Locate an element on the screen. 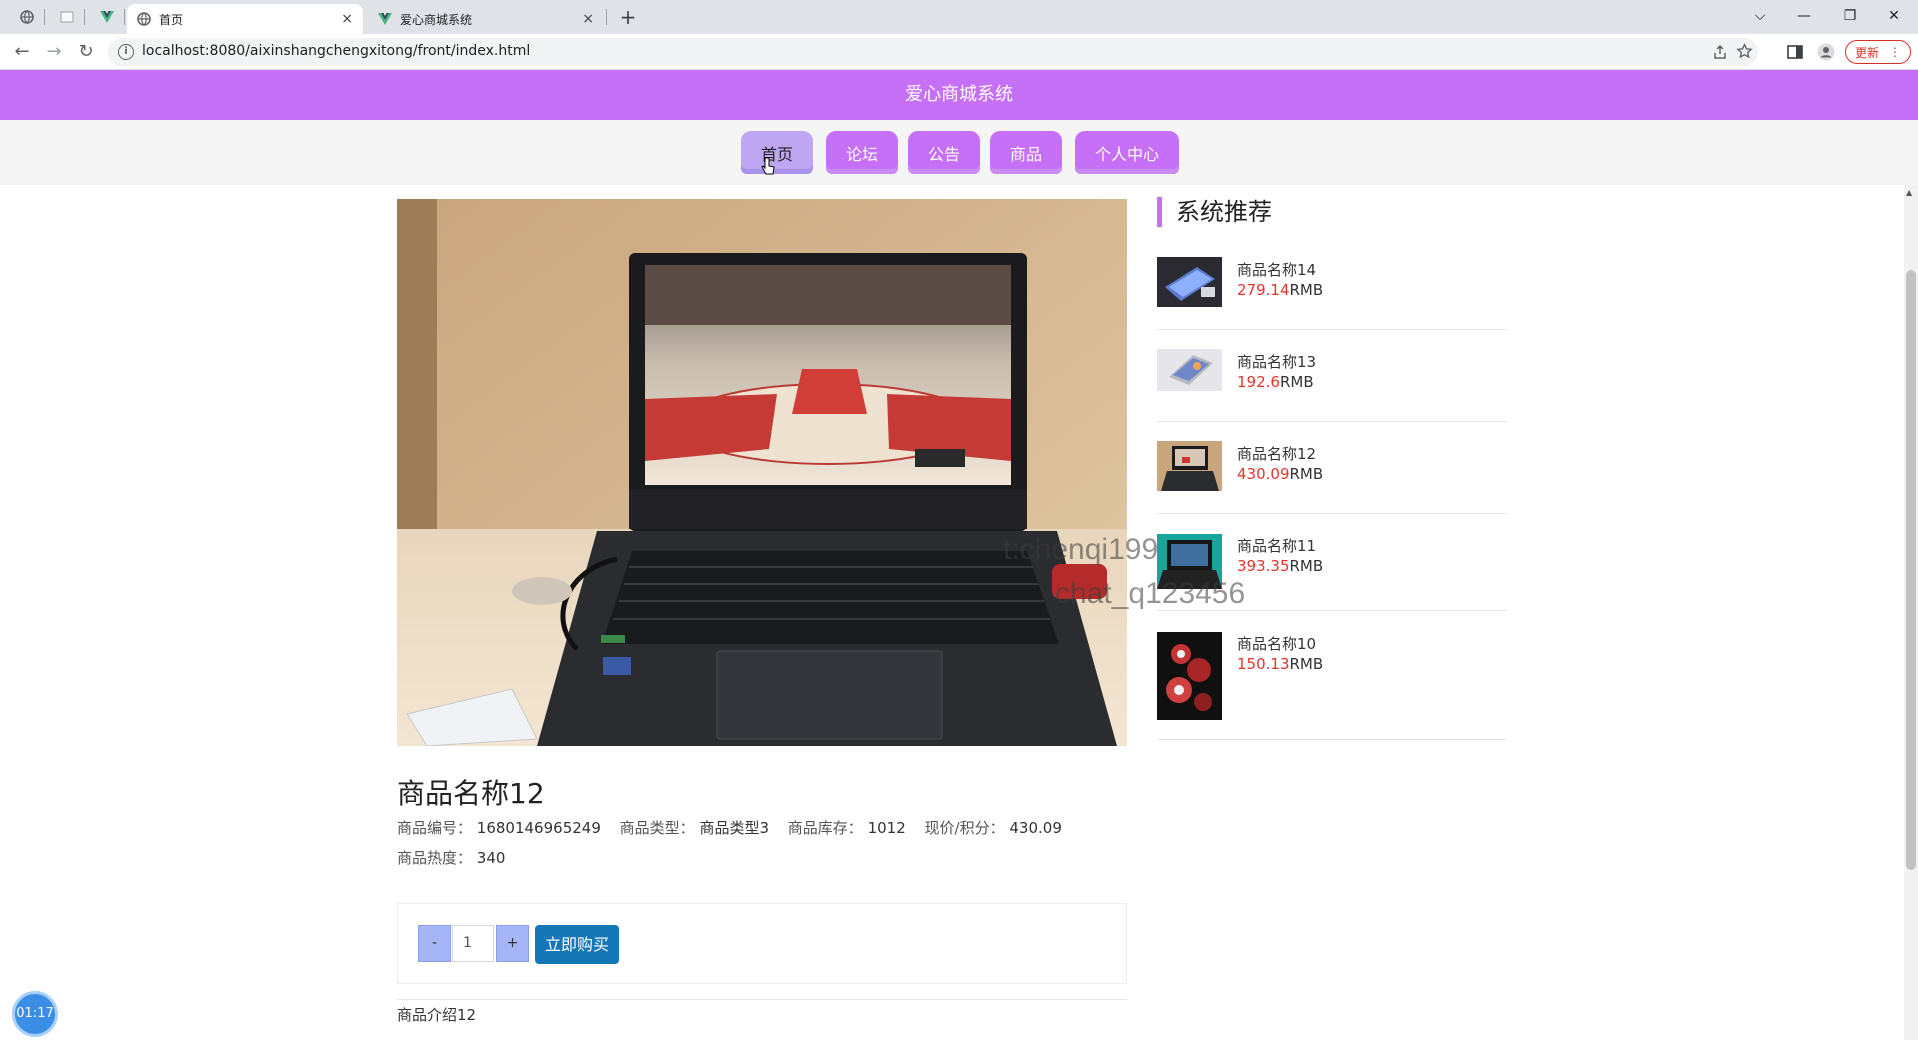 The image size is (1918, 1040). pinned-tab-vue is located at coordinates (107, 17).